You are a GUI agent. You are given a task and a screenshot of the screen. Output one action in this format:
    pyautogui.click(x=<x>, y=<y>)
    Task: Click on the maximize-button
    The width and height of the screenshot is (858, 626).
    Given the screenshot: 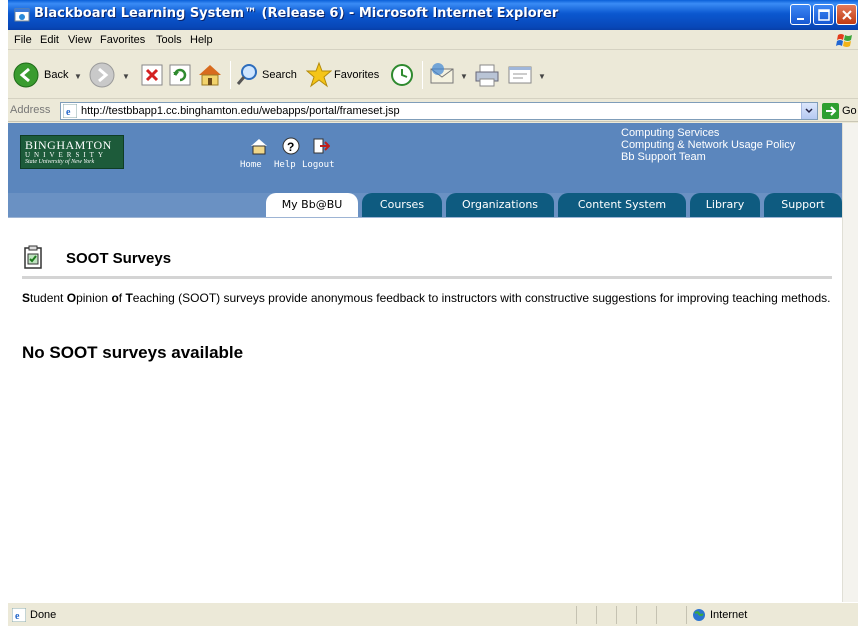 What is the action you would take?
    pyautogui.click(x=823, y=14)
    